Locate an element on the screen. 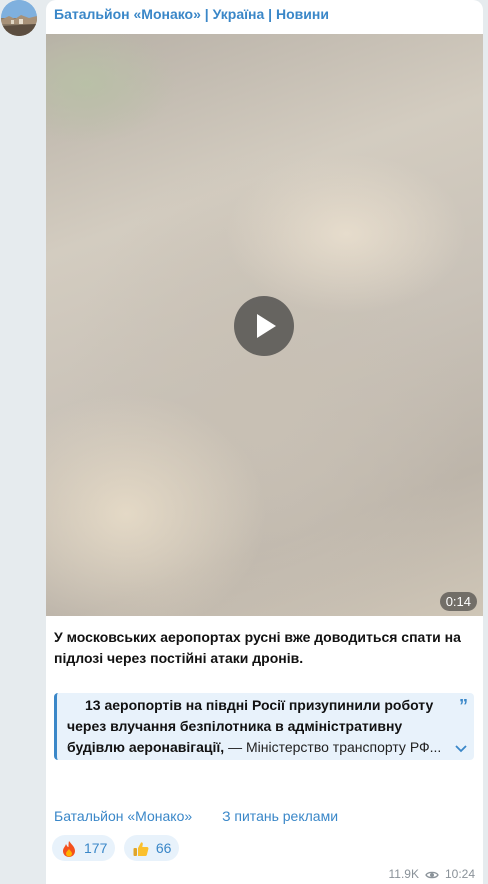  quote-mark-icon: ” is located at coordinates (463, 706).